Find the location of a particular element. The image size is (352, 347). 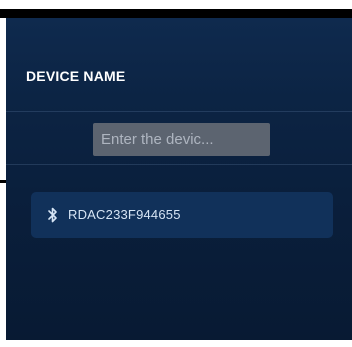

device-name-input is located at coordinates (181, 139).